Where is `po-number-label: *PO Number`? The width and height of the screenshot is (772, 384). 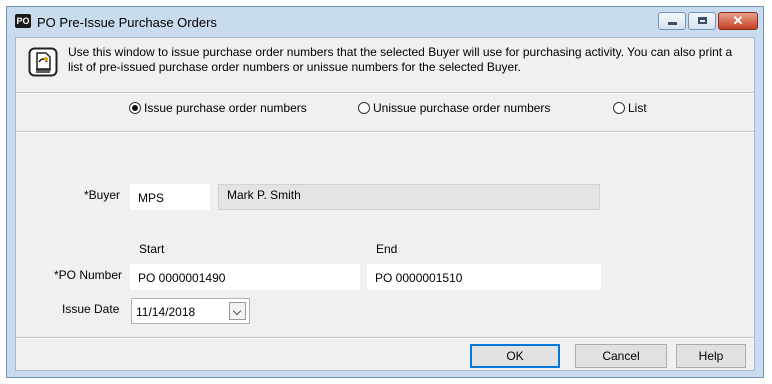 po-number-label: *PO Number is located at coordinates (88, 275).